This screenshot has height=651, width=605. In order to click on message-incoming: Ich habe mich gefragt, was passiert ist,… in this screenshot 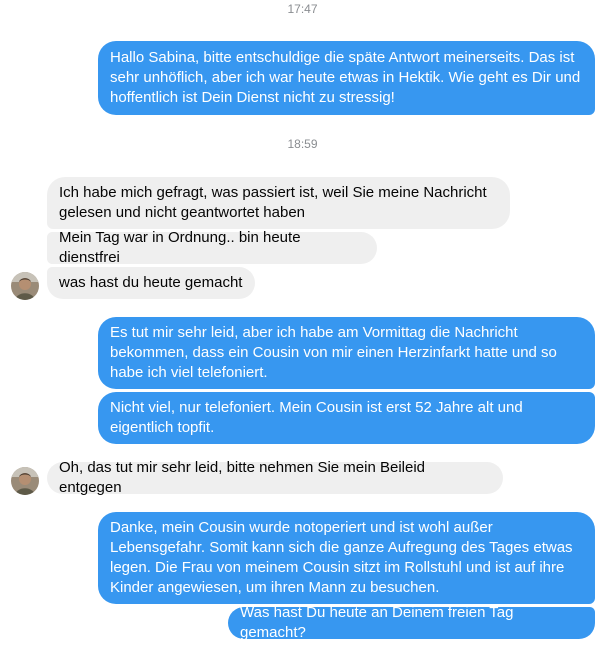, I will do `click(278, 203)`.